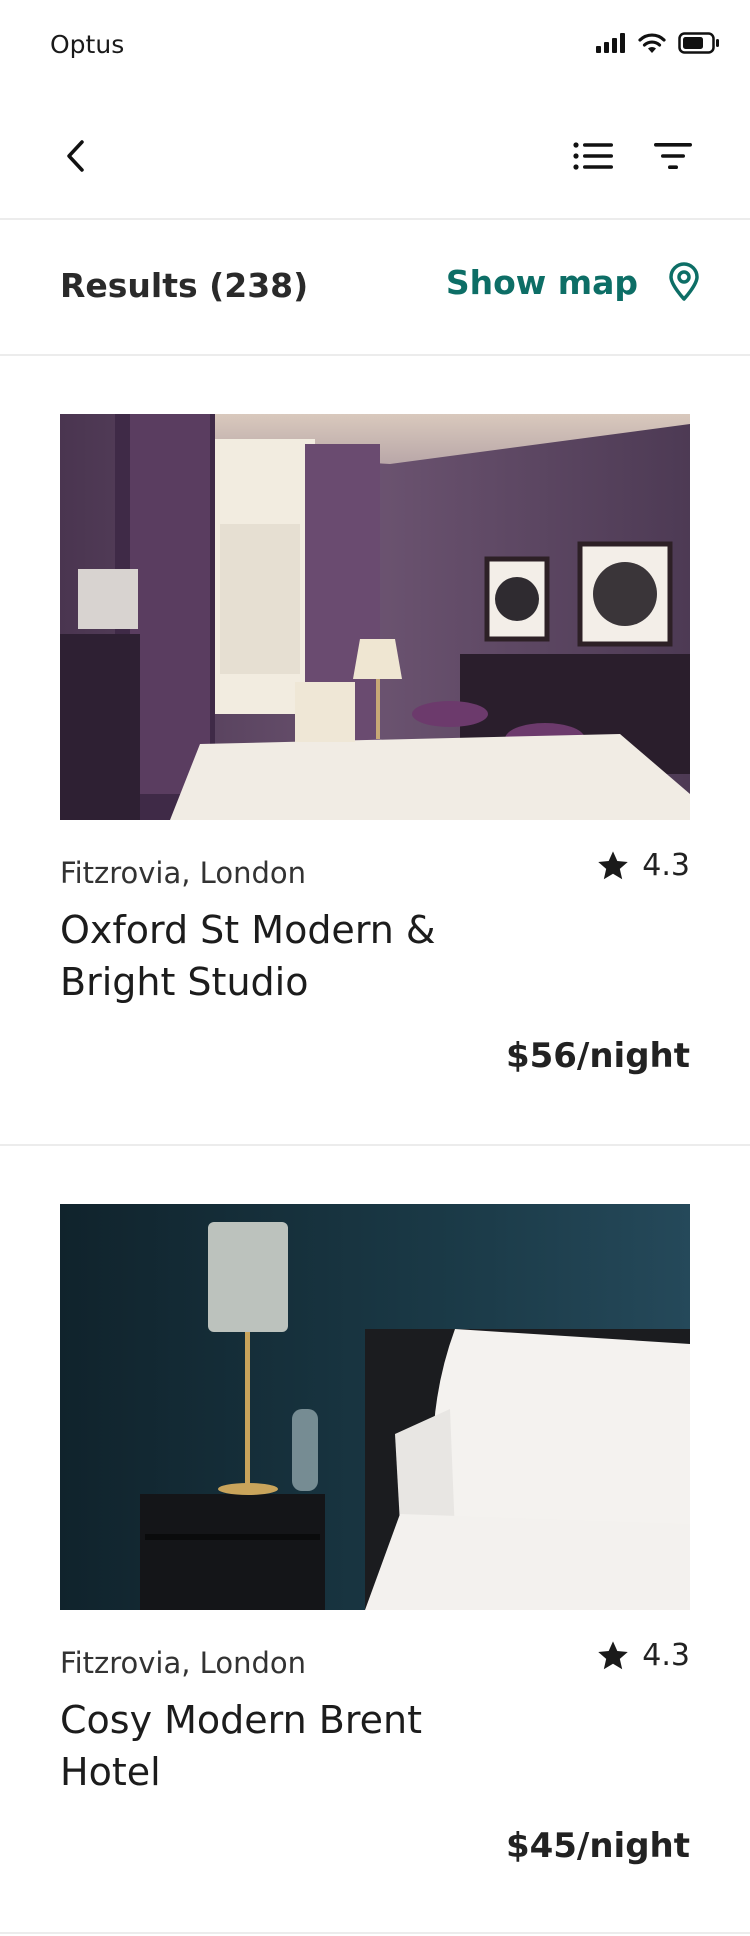 The height and width of the screenshot is (1936, 750). What do you see at coordinates (270, 1746) in the screenshot?
I see `listing-name: Cosy Modern Brent Hotel` at bounding box center [270, 1746].